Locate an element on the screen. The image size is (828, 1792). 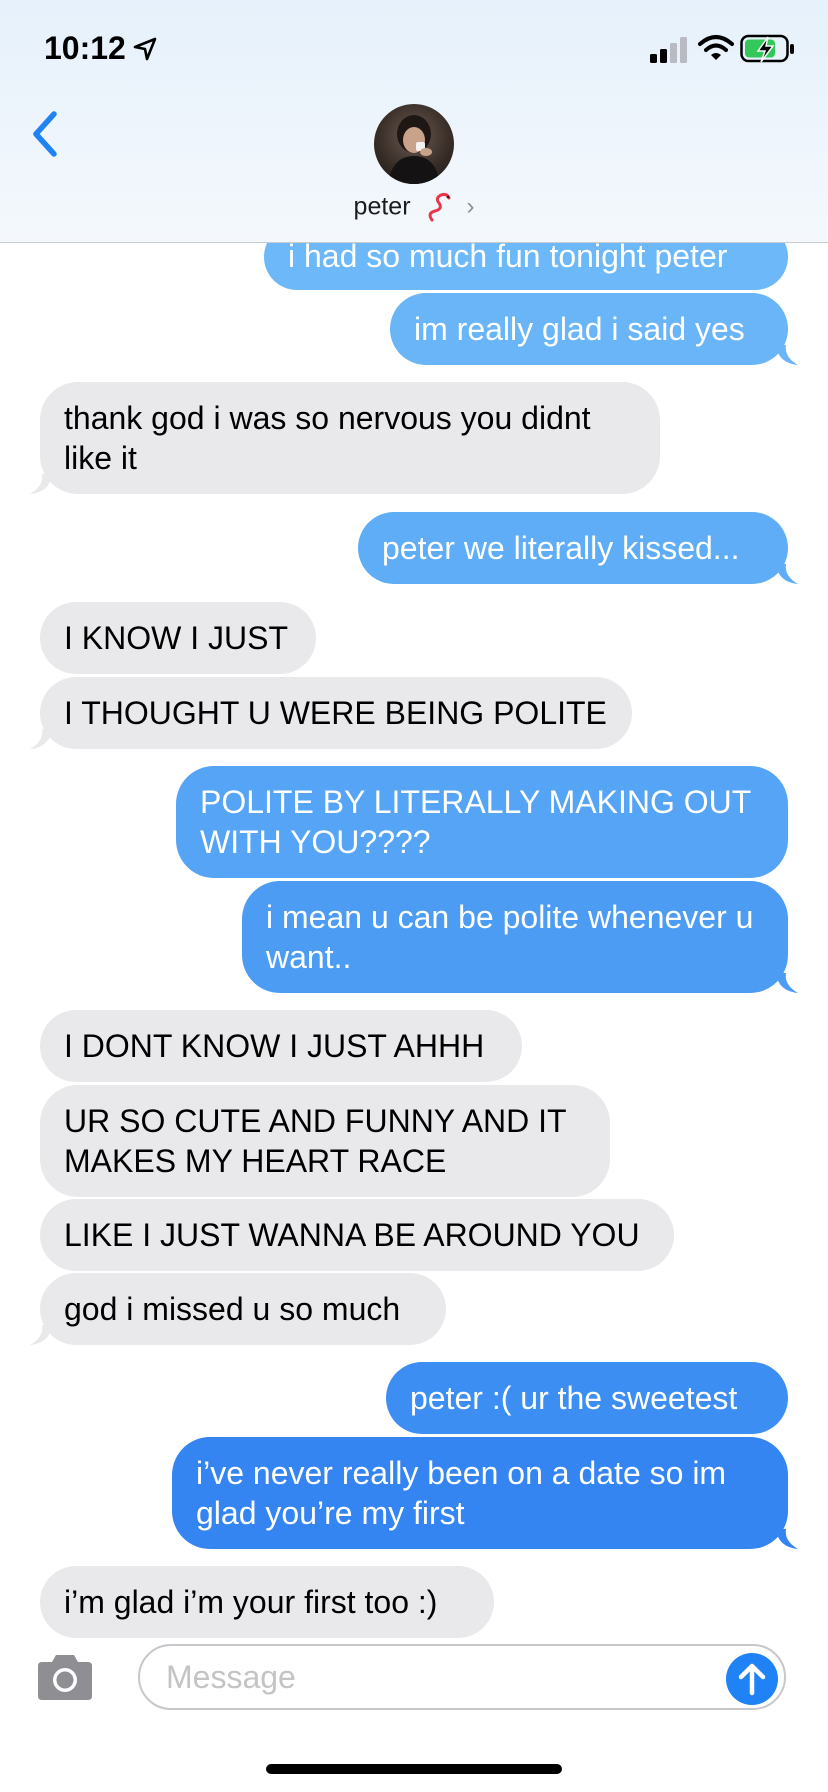
message-text: im really glad i said yes is located at coordinates (579, 329).